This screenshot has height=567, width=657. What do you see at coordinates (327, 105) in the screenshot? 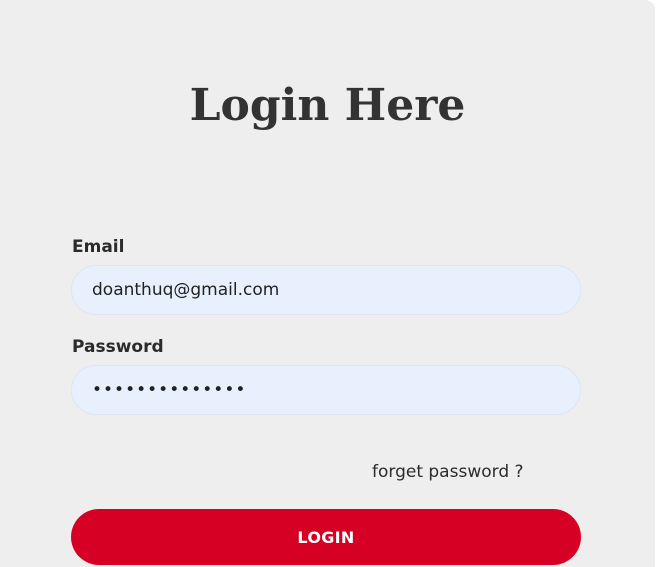
I see `page-title: Login Here` at bounding box center [327, 105].